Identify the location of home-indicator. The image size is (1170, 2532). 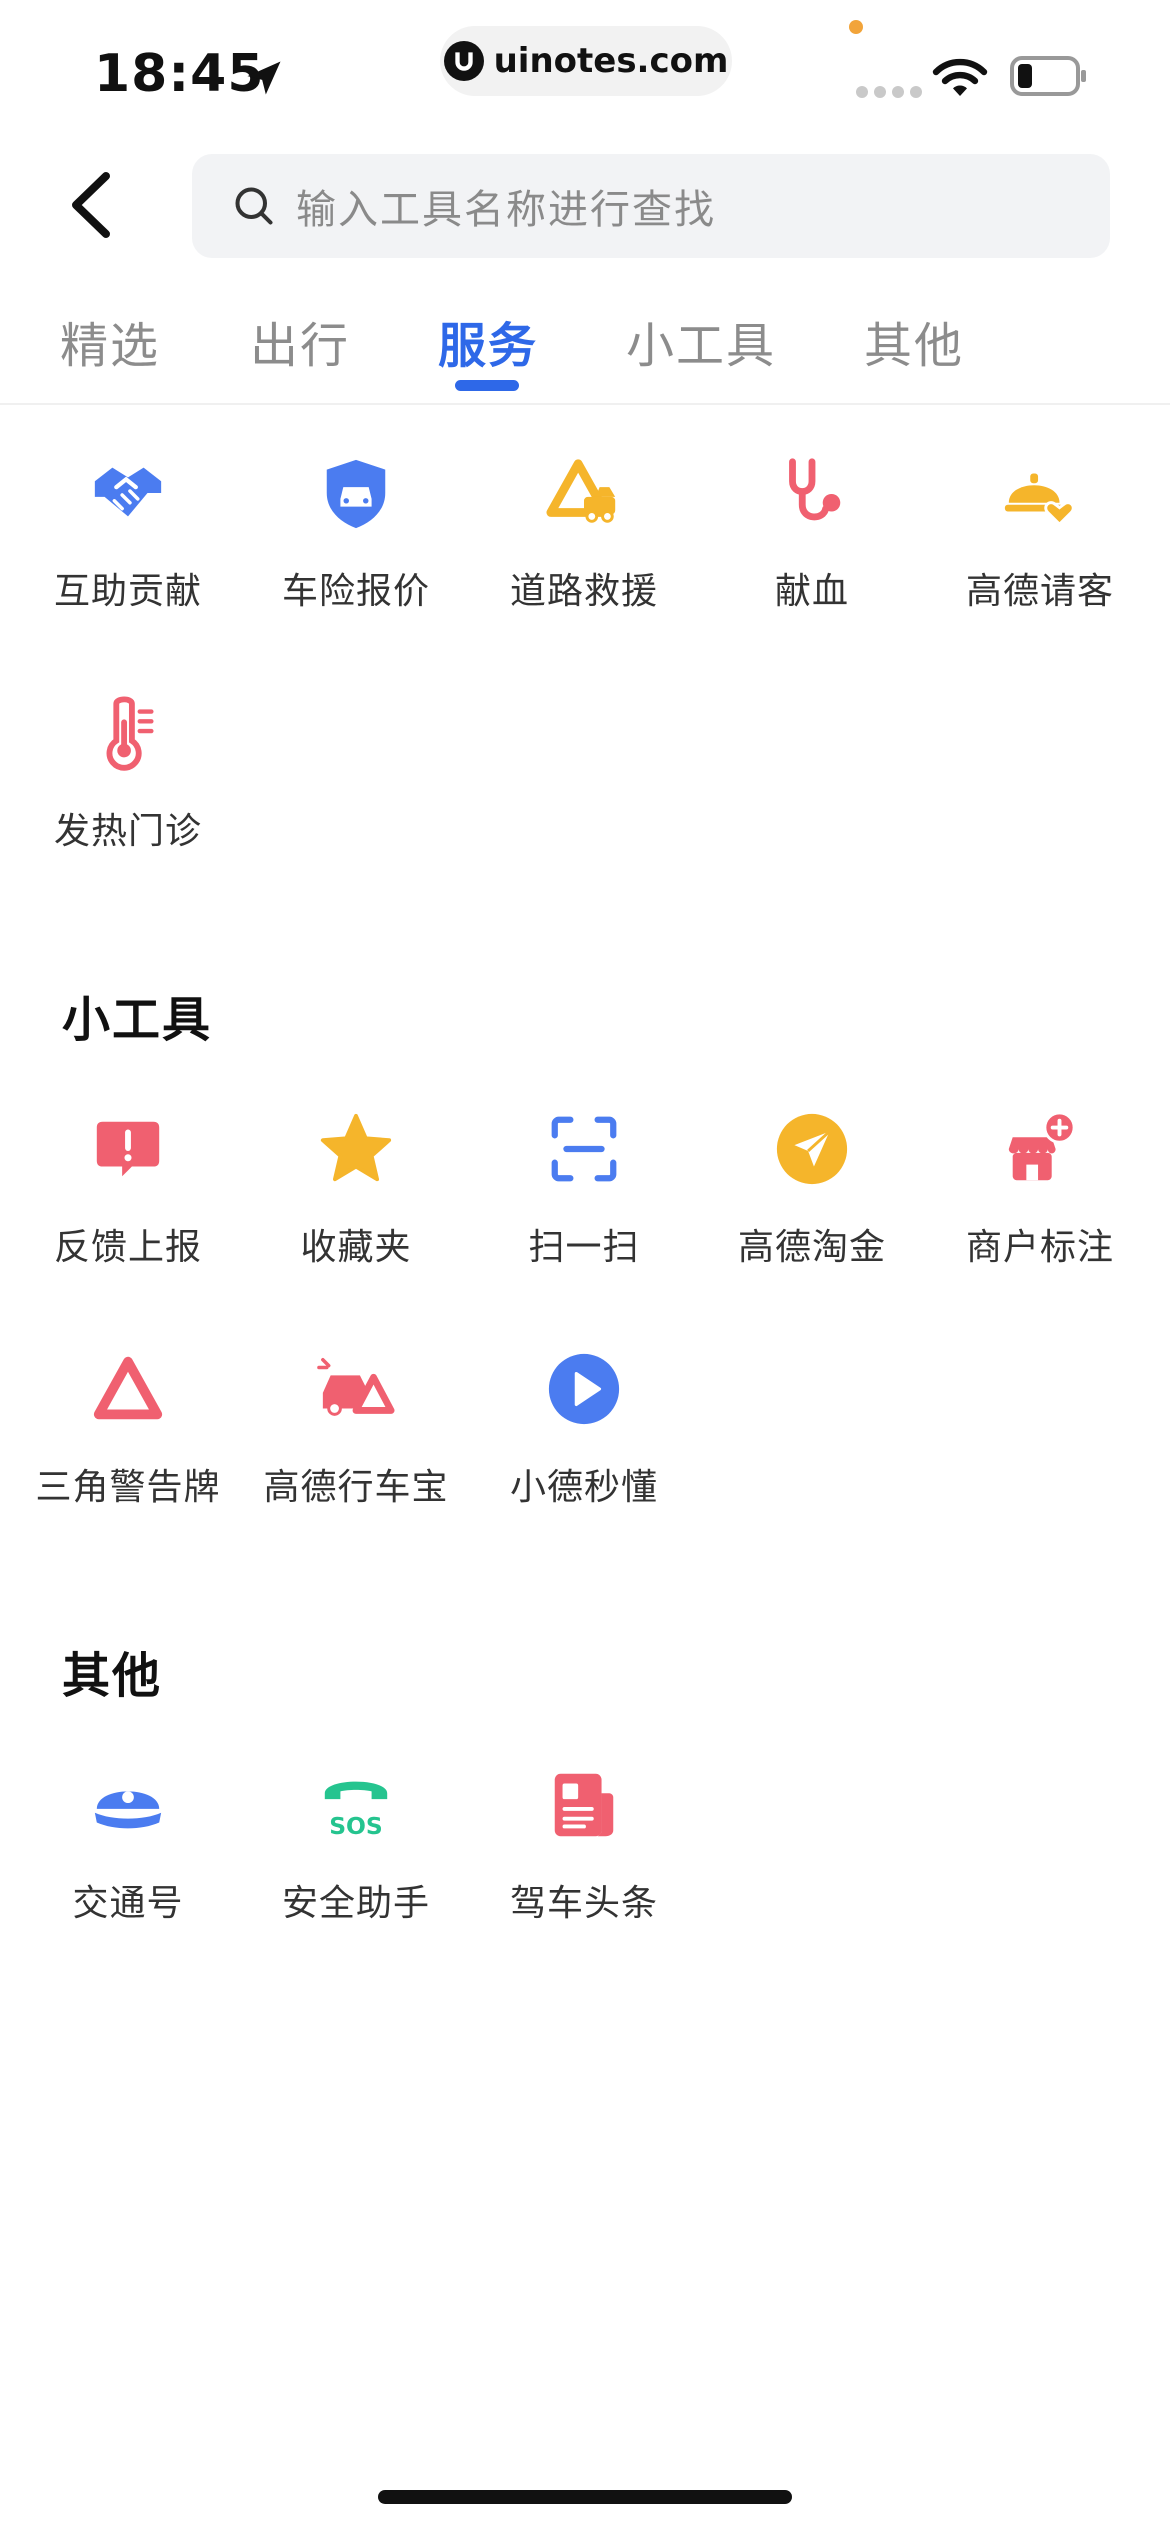
(585, 2497).